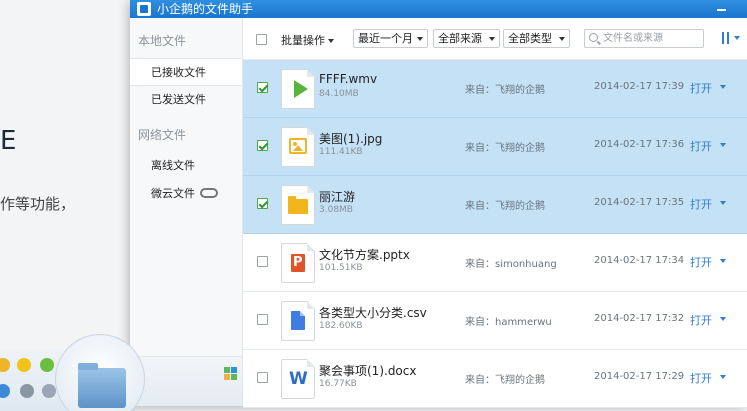 The height and width of the screenshot is (411, 747). I want to click on title-bar: 小企鹅的文件助手, so click(438, 9).